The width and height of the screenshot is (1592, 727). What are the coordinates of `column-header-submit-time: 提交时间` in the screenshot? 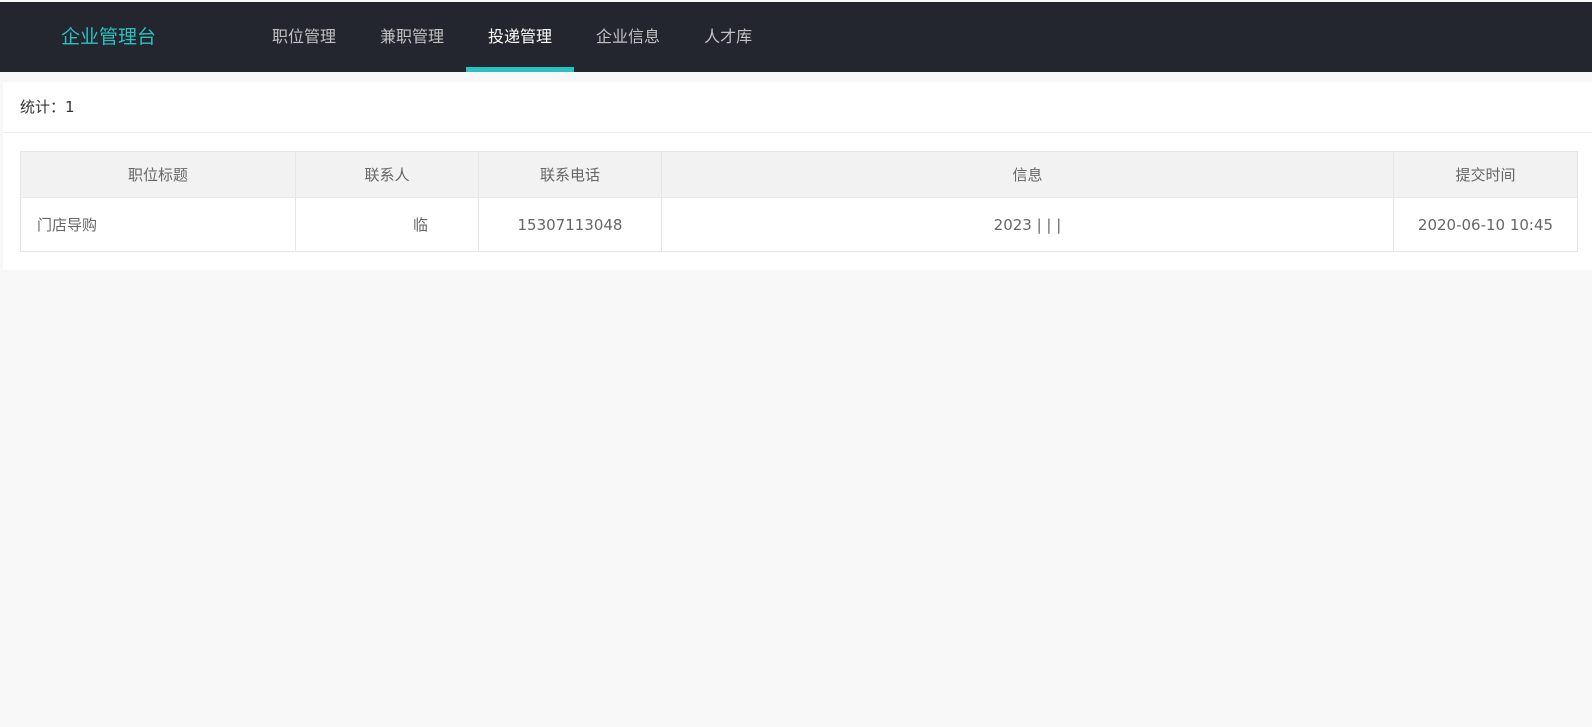 It's located at (1485, 174).